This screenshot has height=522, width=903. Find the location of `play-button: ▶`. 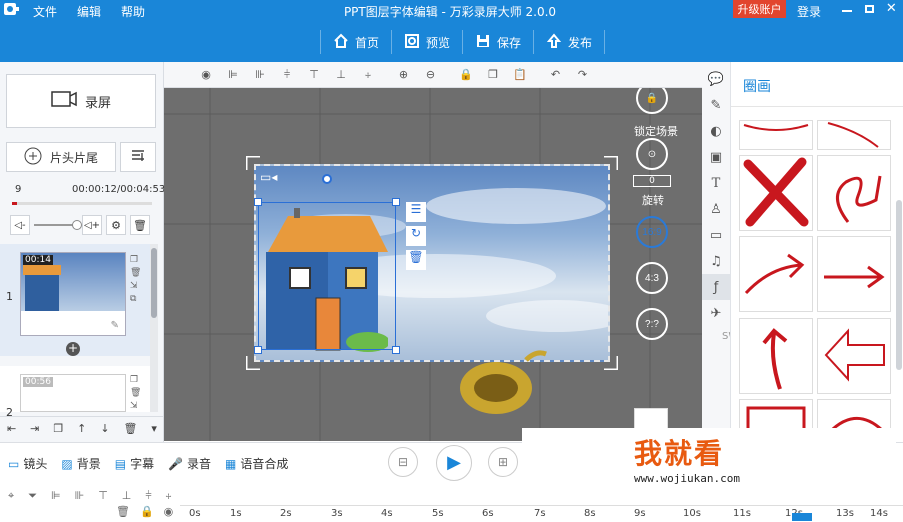

play-button: ▶ is located at coordinates (454, 463).